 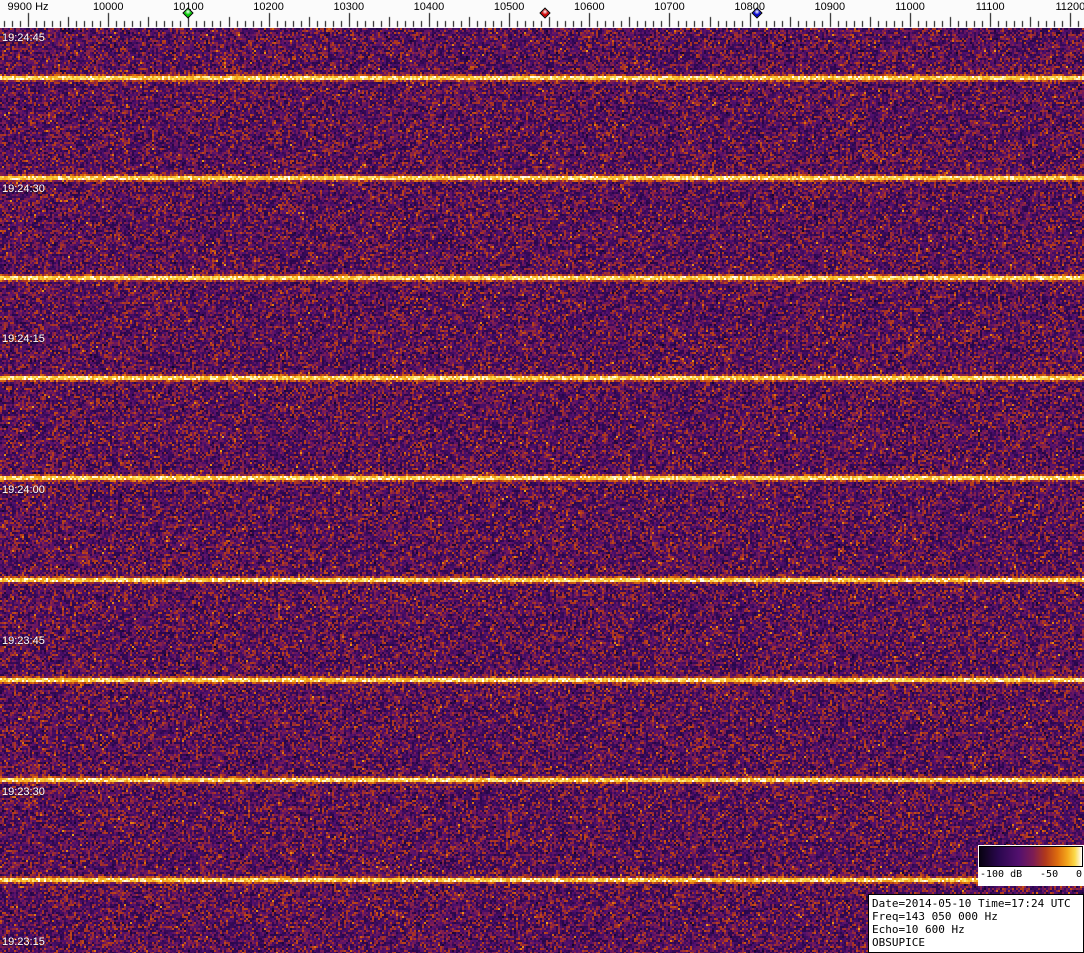 I want to click on time-tick-label: 19:24:30, so click(x=23, y=188).